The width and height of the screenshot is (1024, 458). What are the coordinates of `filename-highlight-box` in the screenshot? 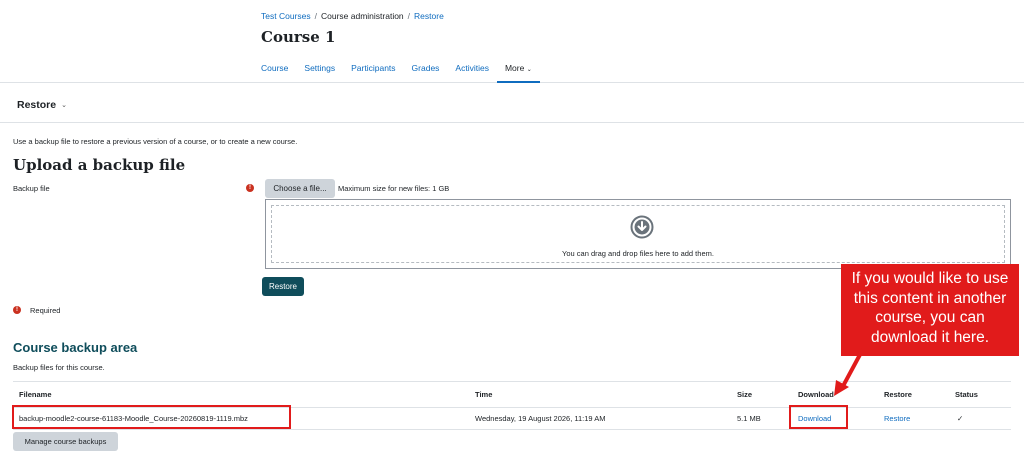 It's located at (151, 417).